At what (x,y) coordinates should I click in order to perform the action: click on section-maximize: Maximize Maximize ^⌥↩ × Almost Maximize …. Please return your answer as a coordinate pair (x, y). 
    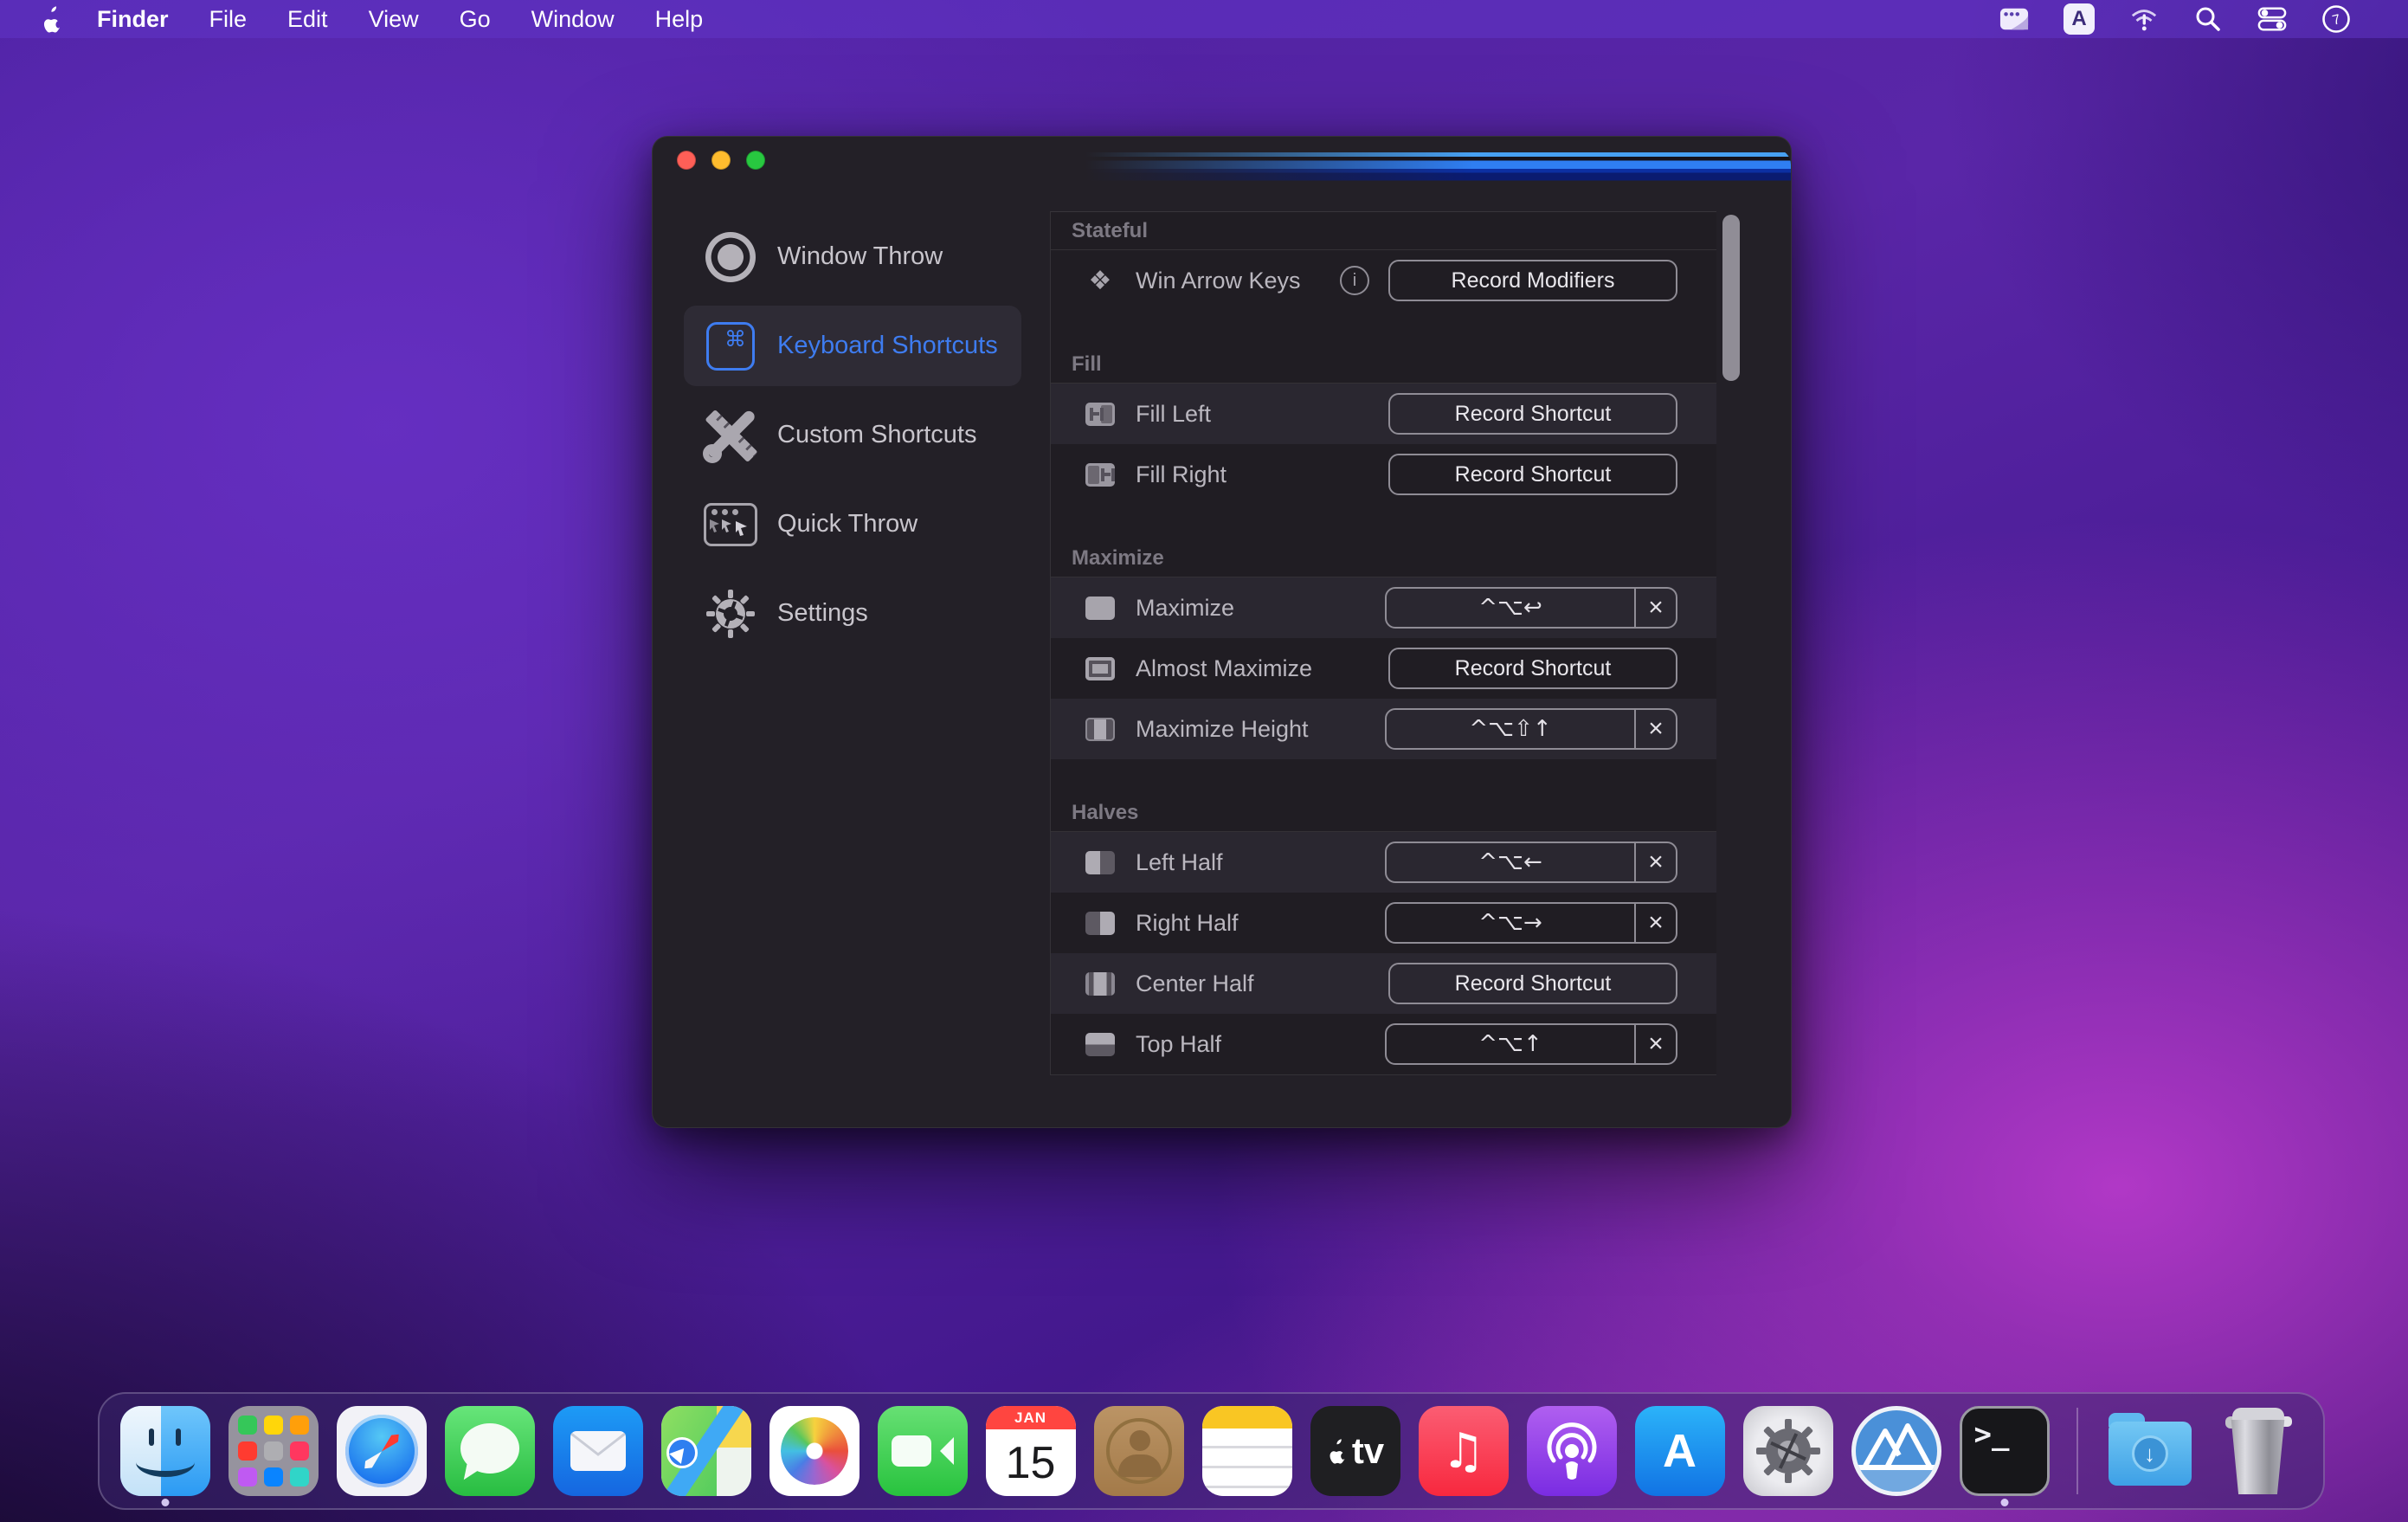
    Looking at the image, I should click on (1383, 649).